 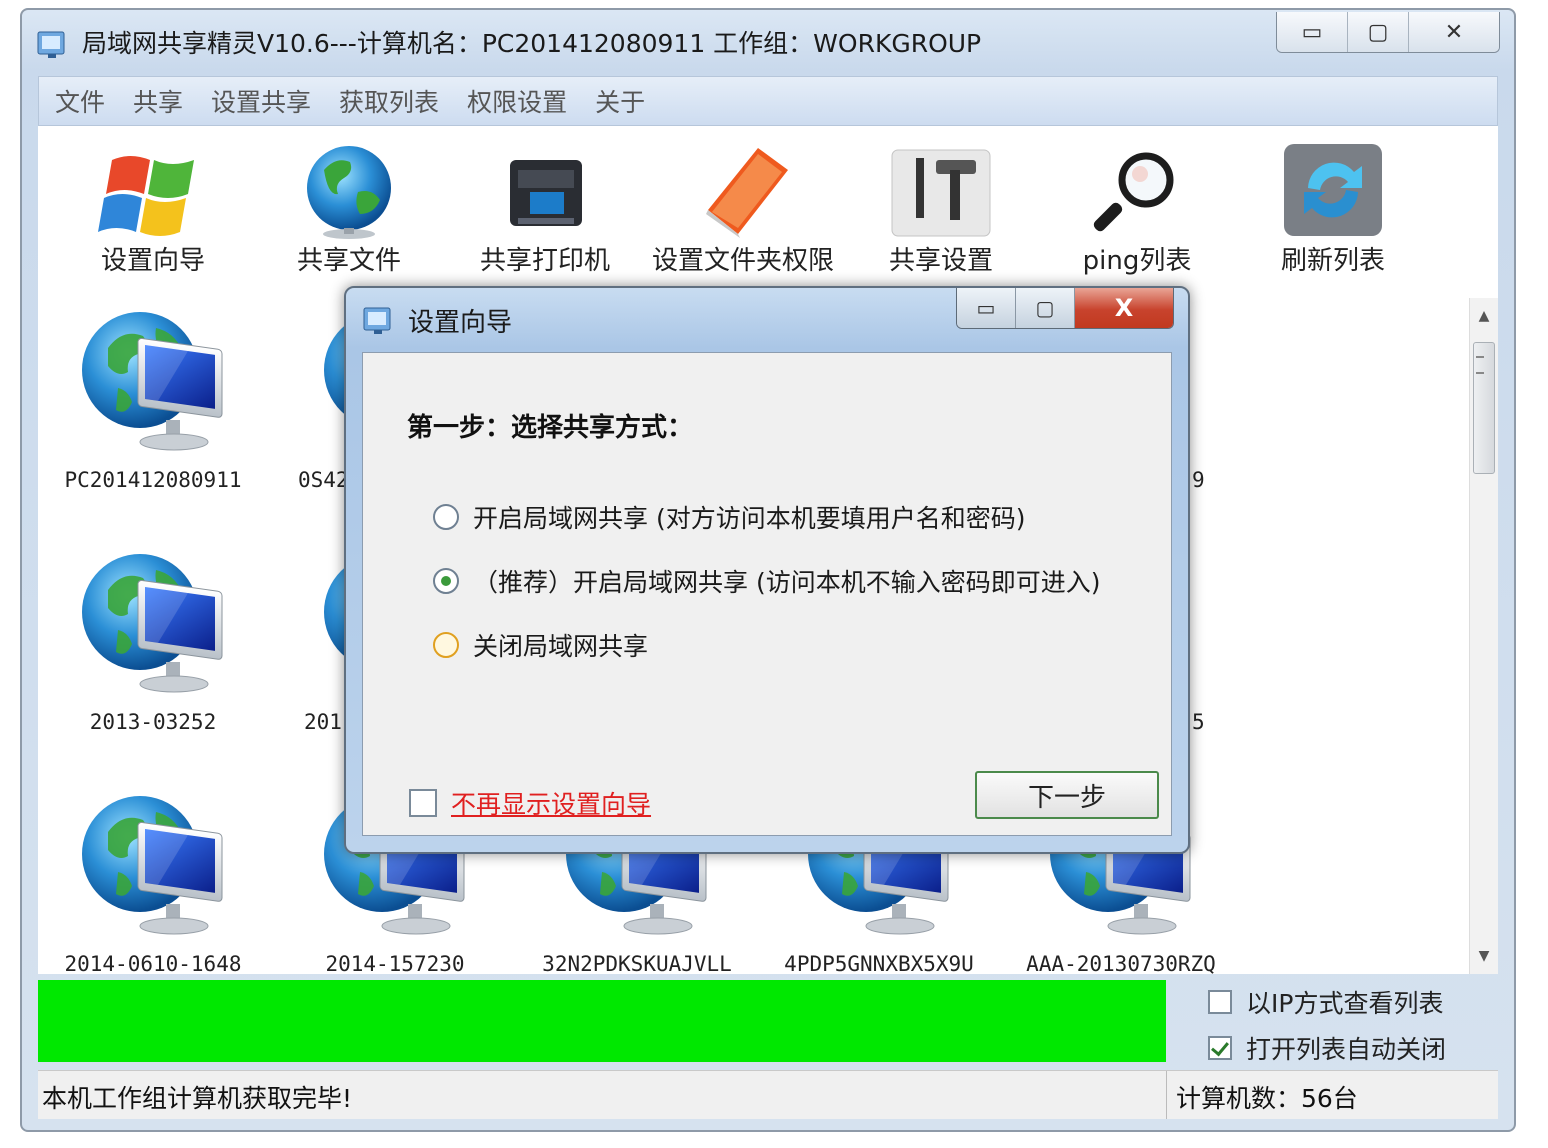 I want to click on printer-icon, so click(x=546, y=193).